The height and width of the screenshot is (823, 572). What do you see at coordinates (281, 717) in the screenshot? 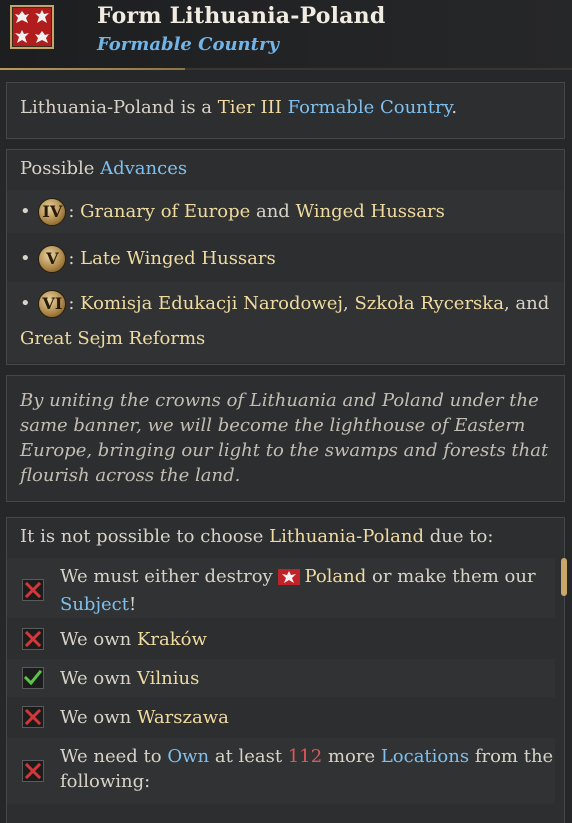
I see `requirement-own-warszawa: We own Warszawa` at bounding box center [281, 717].